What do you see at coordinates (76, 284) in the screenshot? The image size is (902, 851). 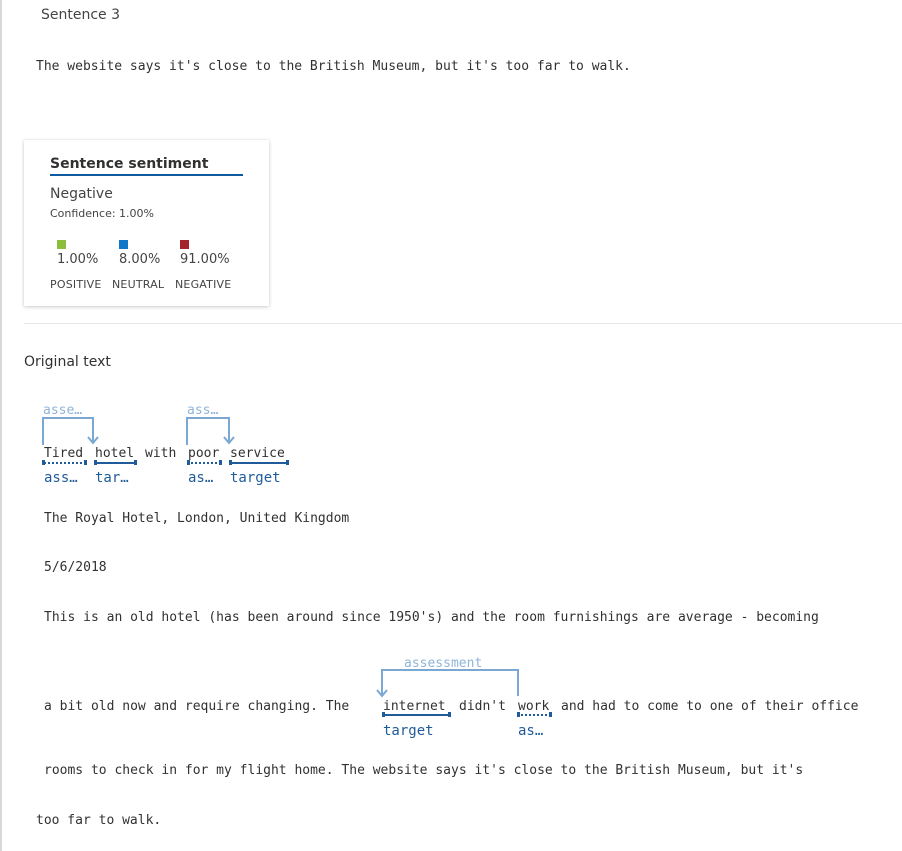 I see `positive-label: POSITIVE` at bounding box center [76, 284].